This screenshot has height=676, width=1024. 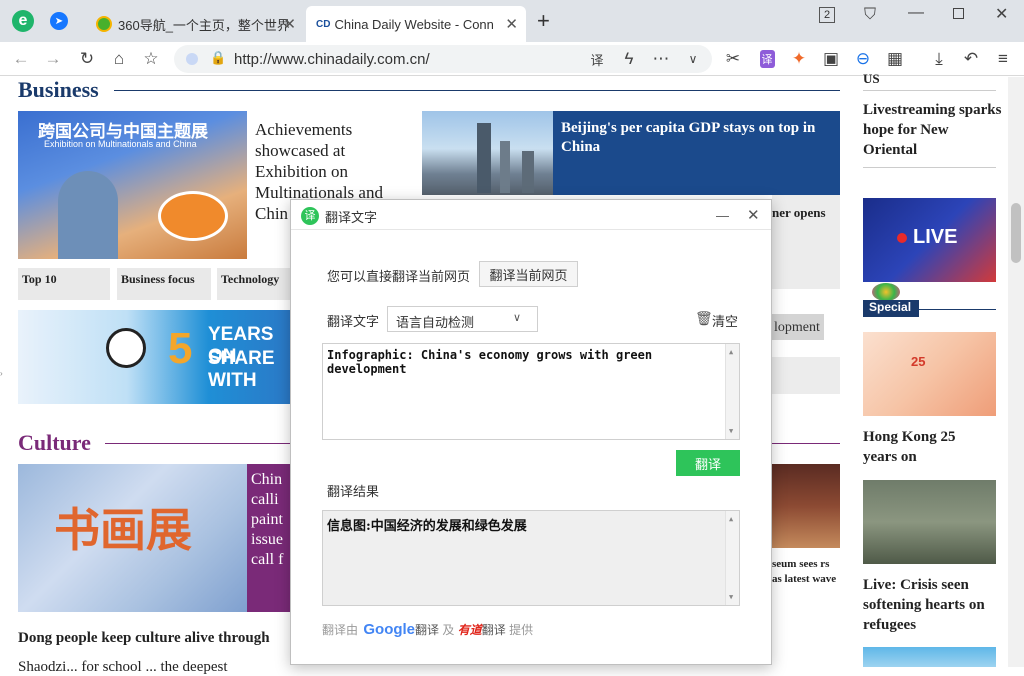 What do you see at coordinates (806, 572) in the screenshot?
I see `museum-headline: seum sees rs as latest wave` at bounding box center [806, 572].